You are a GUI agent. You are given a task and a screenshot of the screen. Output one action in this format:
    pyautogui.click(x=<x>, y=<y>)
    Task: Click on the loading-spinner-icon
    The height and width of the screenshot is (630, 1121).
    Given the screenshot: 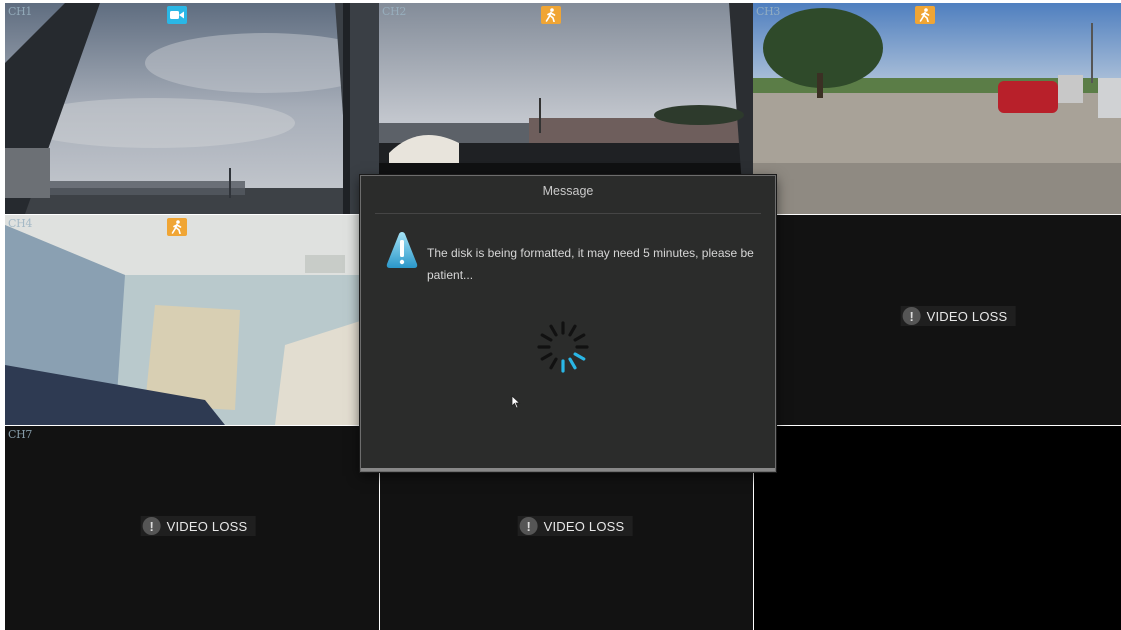 What is the action you would take?
    pyautogui.click(x=563, y=349)
    